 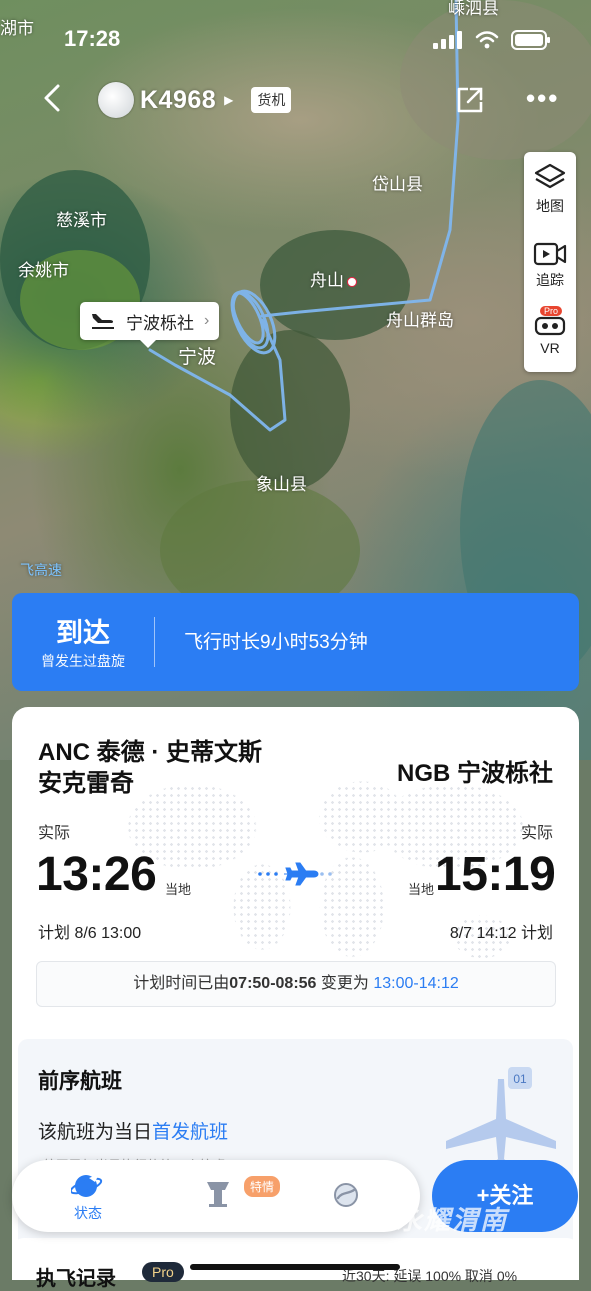 What do you see at coordinates (550, 176) in the screenshot?
I see `layers-icon` at bounding box center [550, 176].